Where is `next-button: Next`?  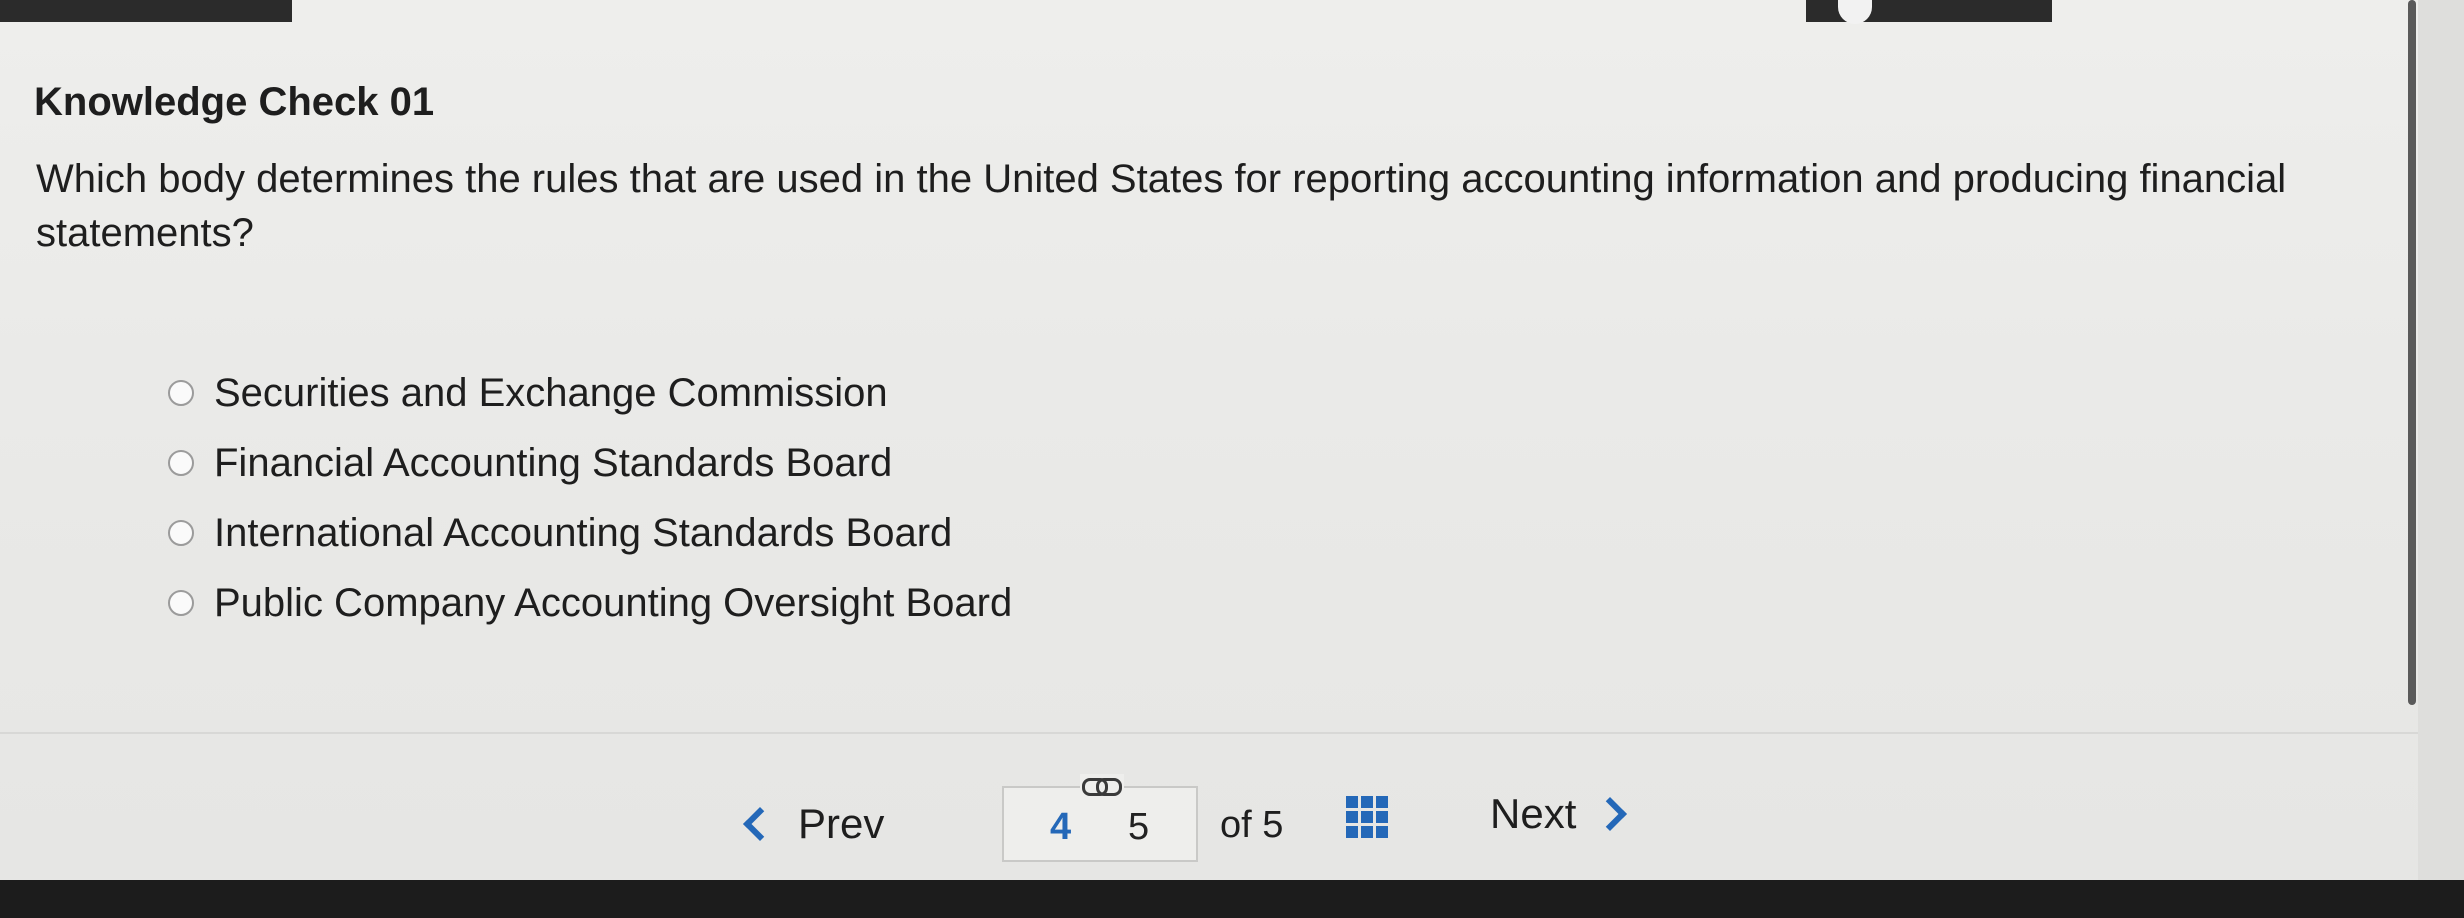
next-button: Next is located at coordinates (1559, 814).